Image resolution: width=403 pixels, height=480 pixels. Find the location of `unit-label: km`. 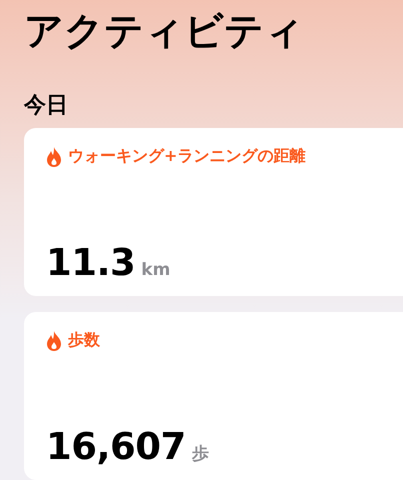

unit-label: km is located at coordinates (155, 270).